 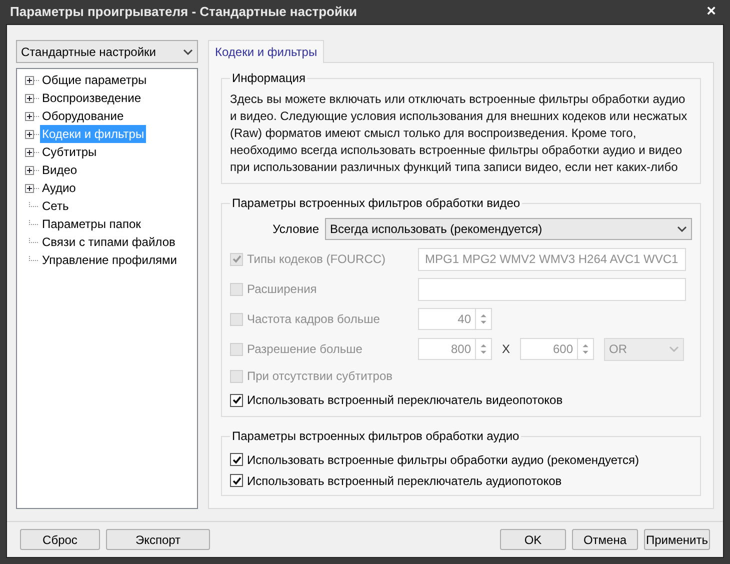 What do you see at coordinates (376, 203) in the screenshot?
I see `group-title: Параметры встроенных фильтров обработки видео` at bounding box center [376, 203].